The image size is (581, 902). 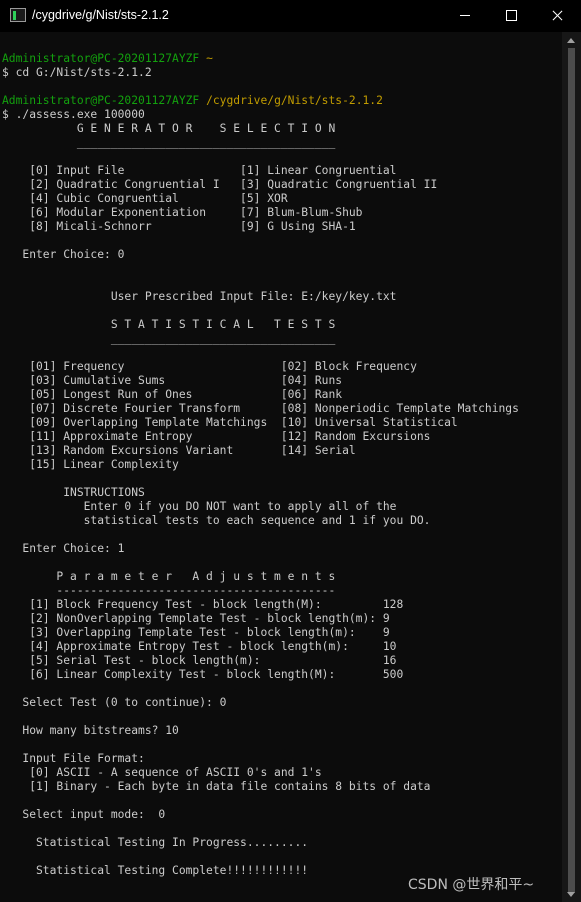 What do you see at coordinates (294, 100) in the screenshot?
I see `console-text-segment: /cygdrive/g/Nist/sts-2.1.2` at bounding box center [294, 100].